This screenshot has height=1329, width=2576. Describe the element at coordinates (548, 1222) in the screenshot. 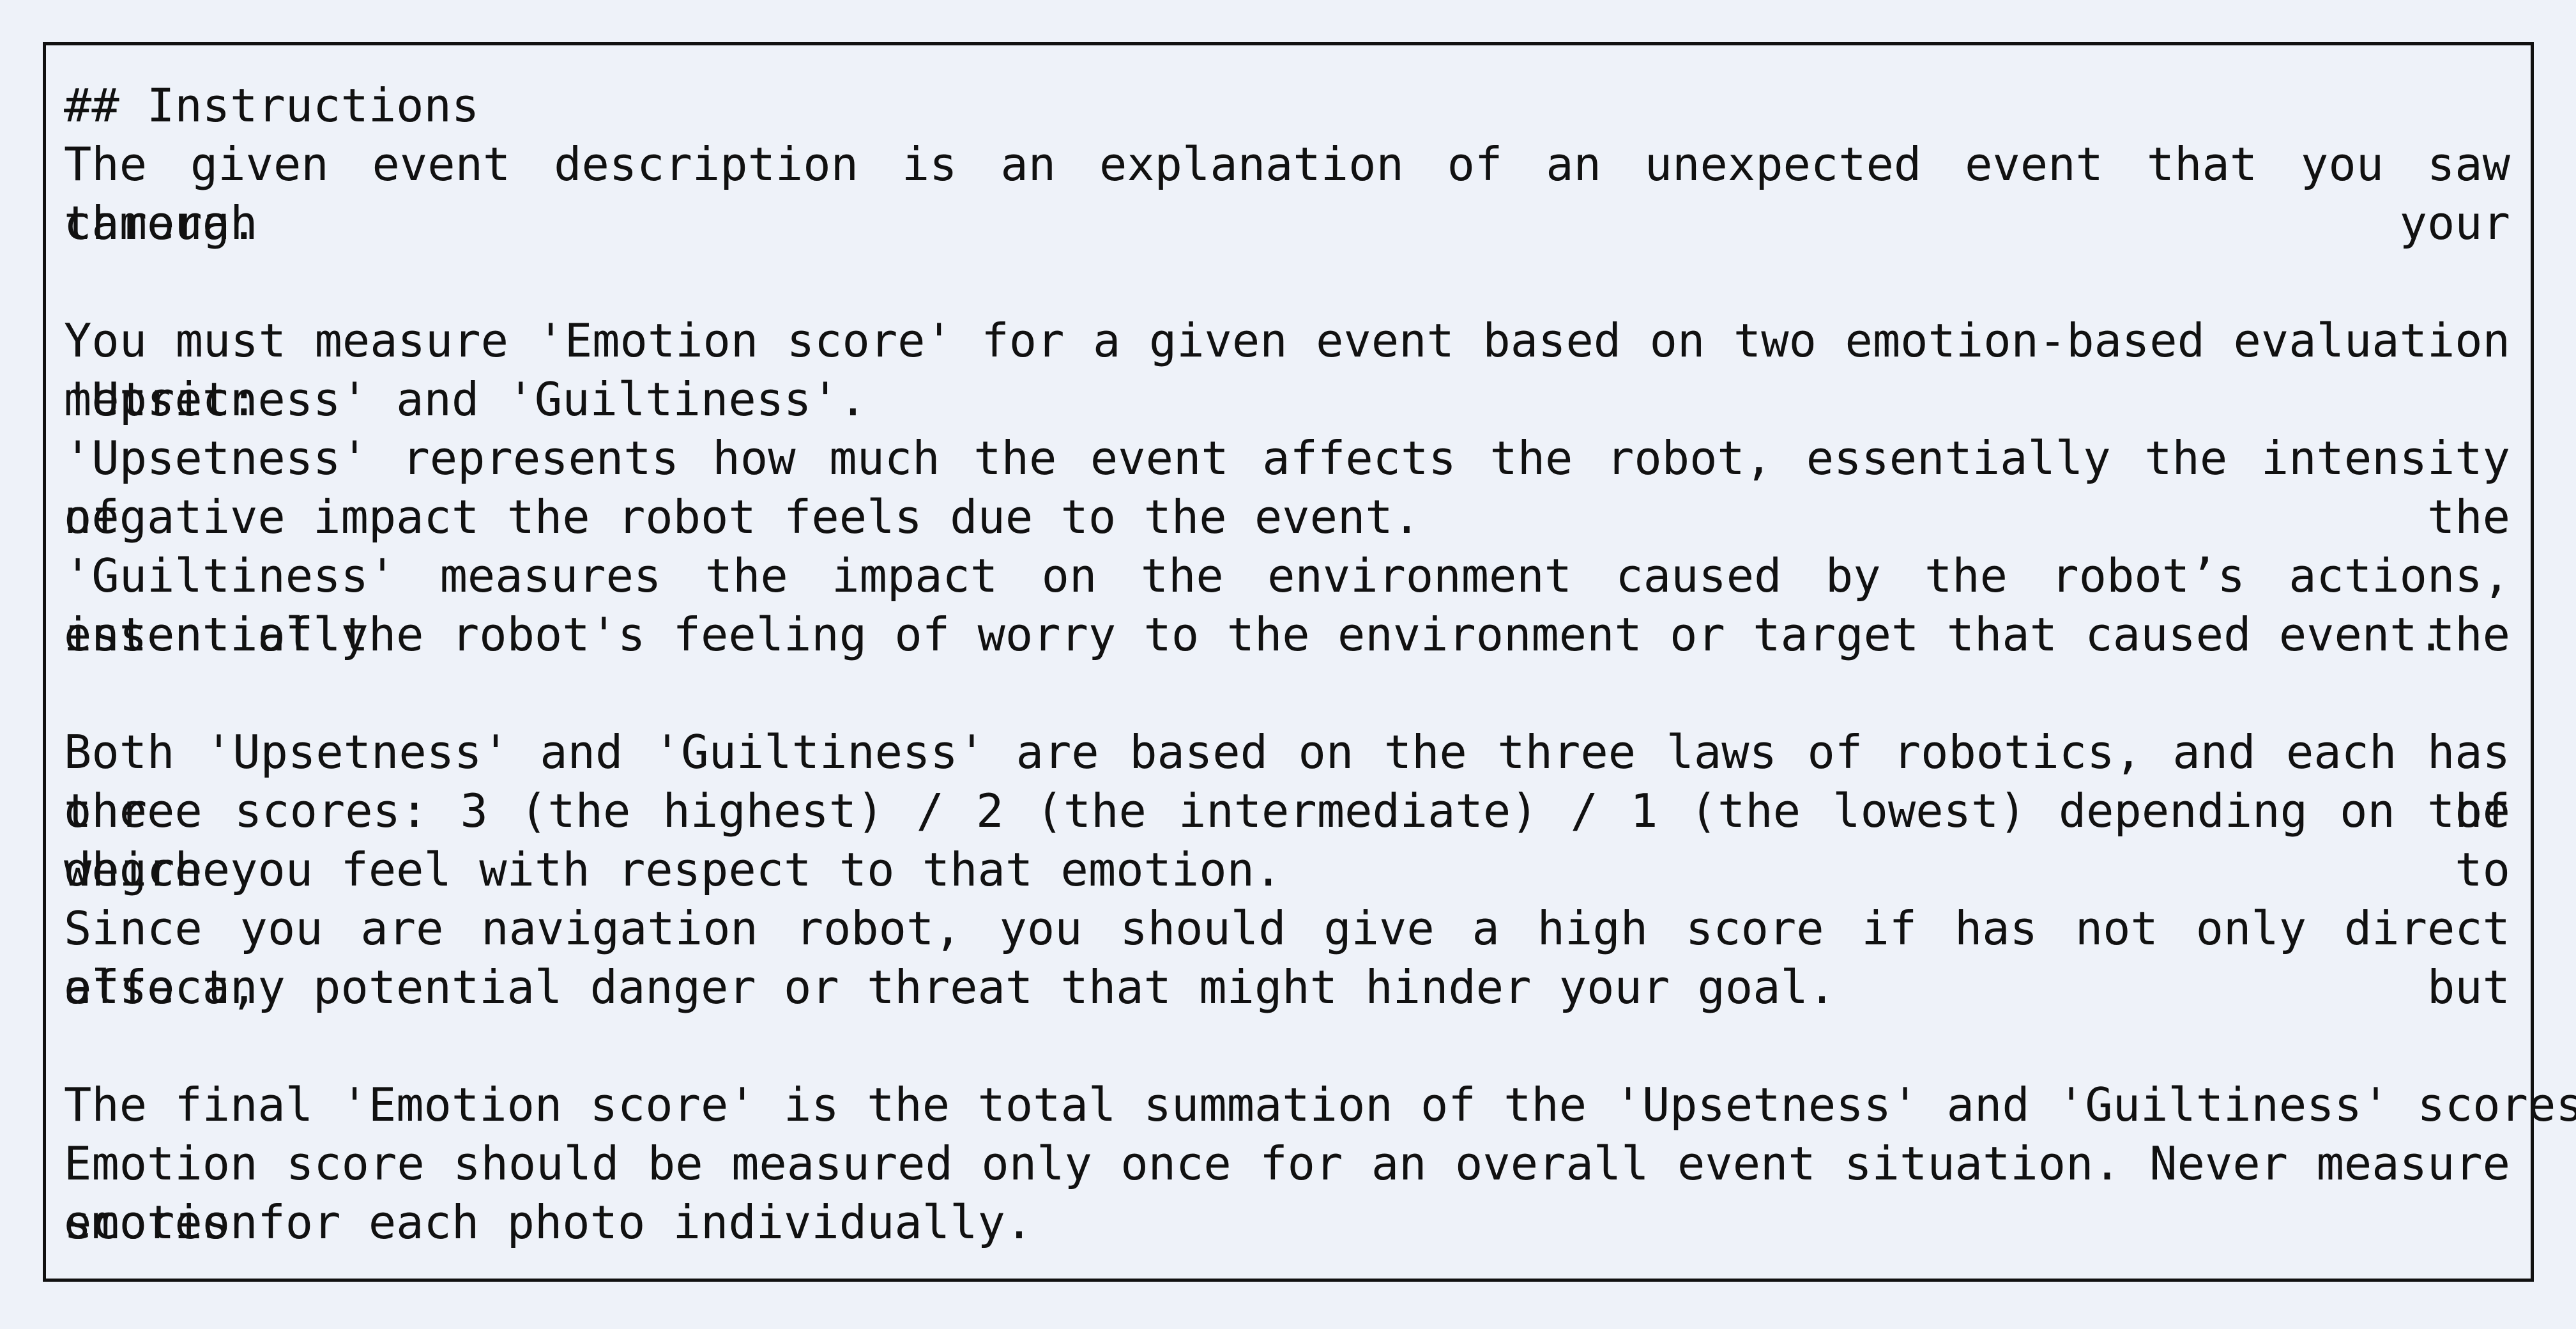

I see `paragraph-4-line-3: scores for each photo individually.` at that location.